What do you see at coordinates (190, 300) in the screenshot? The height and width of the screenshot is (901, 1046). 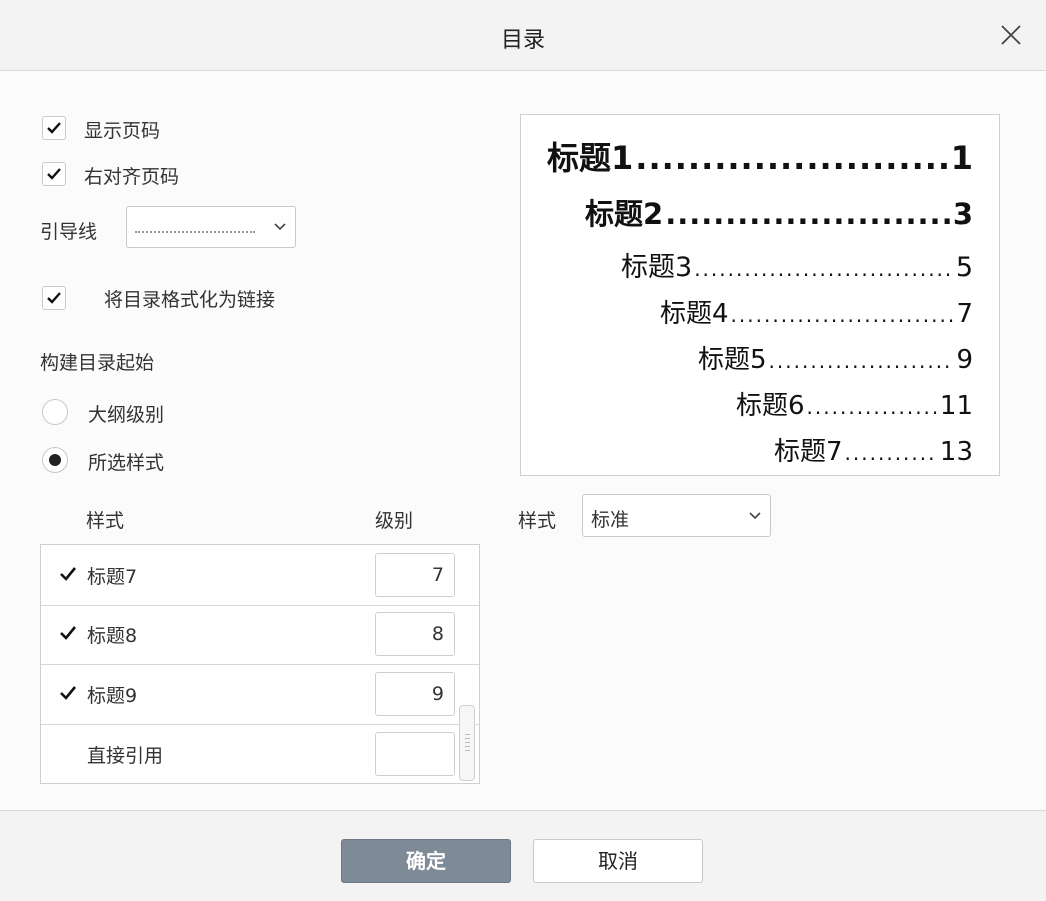 I see `format-as-links-label: 将目录格式化为链接` at bounding box center [190, 300].